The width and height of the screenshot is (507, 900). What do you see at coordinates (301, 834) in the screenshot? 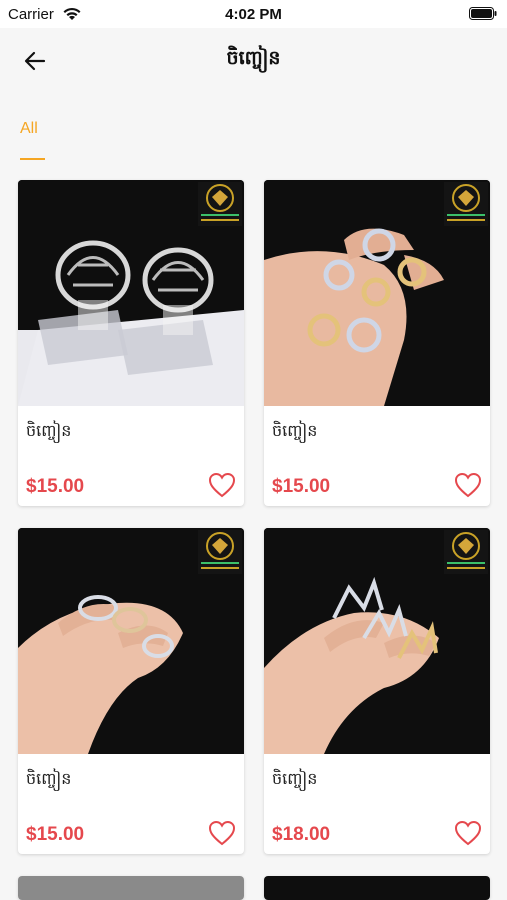
I see `product-price: $18.00` at bounding box center [301, 834].